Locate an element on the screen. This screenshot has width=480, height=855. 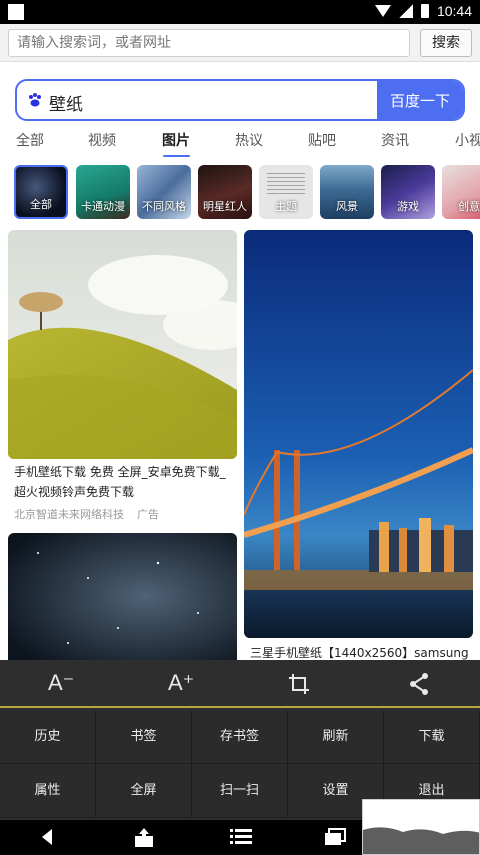
share-icon is located at coordinates (419, 684).